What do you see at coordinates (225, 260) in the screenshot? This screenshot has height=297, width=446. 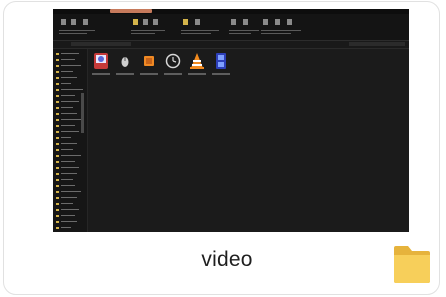 I see `folder-name: video` at bounding box center [225, 260].